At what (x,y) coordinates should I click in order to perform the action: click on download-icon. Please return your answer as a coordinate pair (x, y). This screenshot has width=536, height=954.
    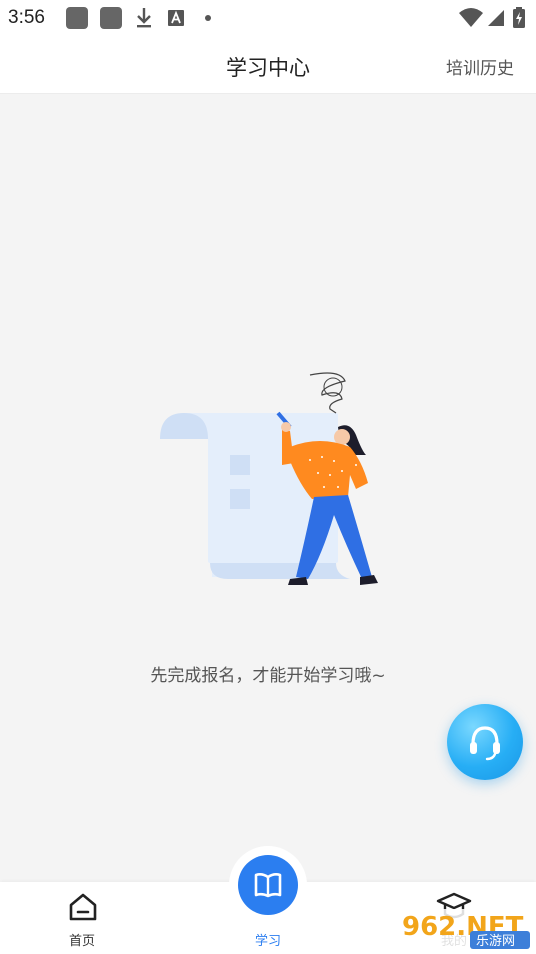
    Looking at the image, I should click on (144, 18).